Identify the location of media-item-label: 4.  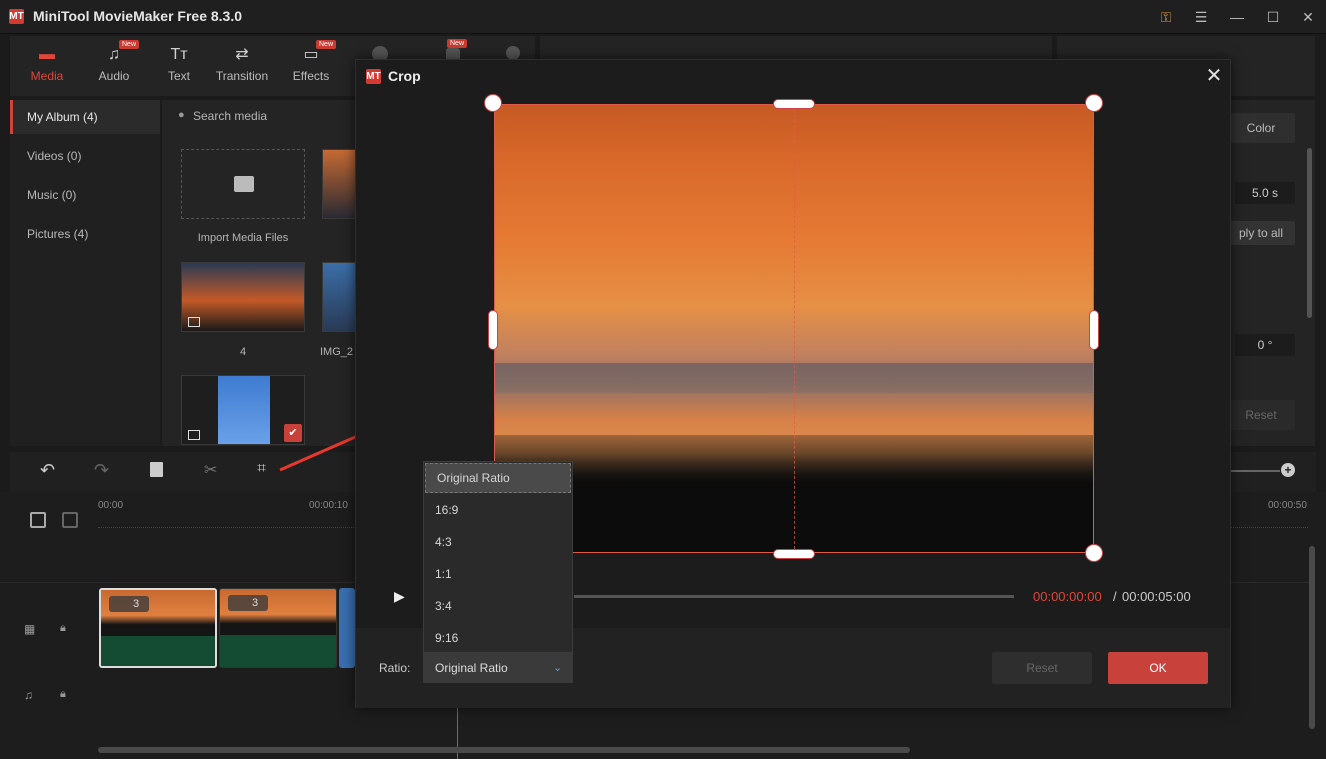
(243, 352).